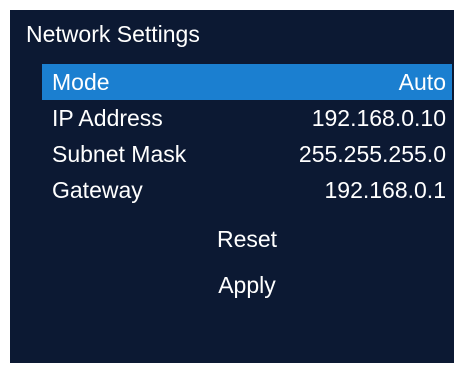 The image size is (459, 365). Describe the element at coordinates (107, 117) in the screenshot. I see `menu-item-label: IP Address` at that location.